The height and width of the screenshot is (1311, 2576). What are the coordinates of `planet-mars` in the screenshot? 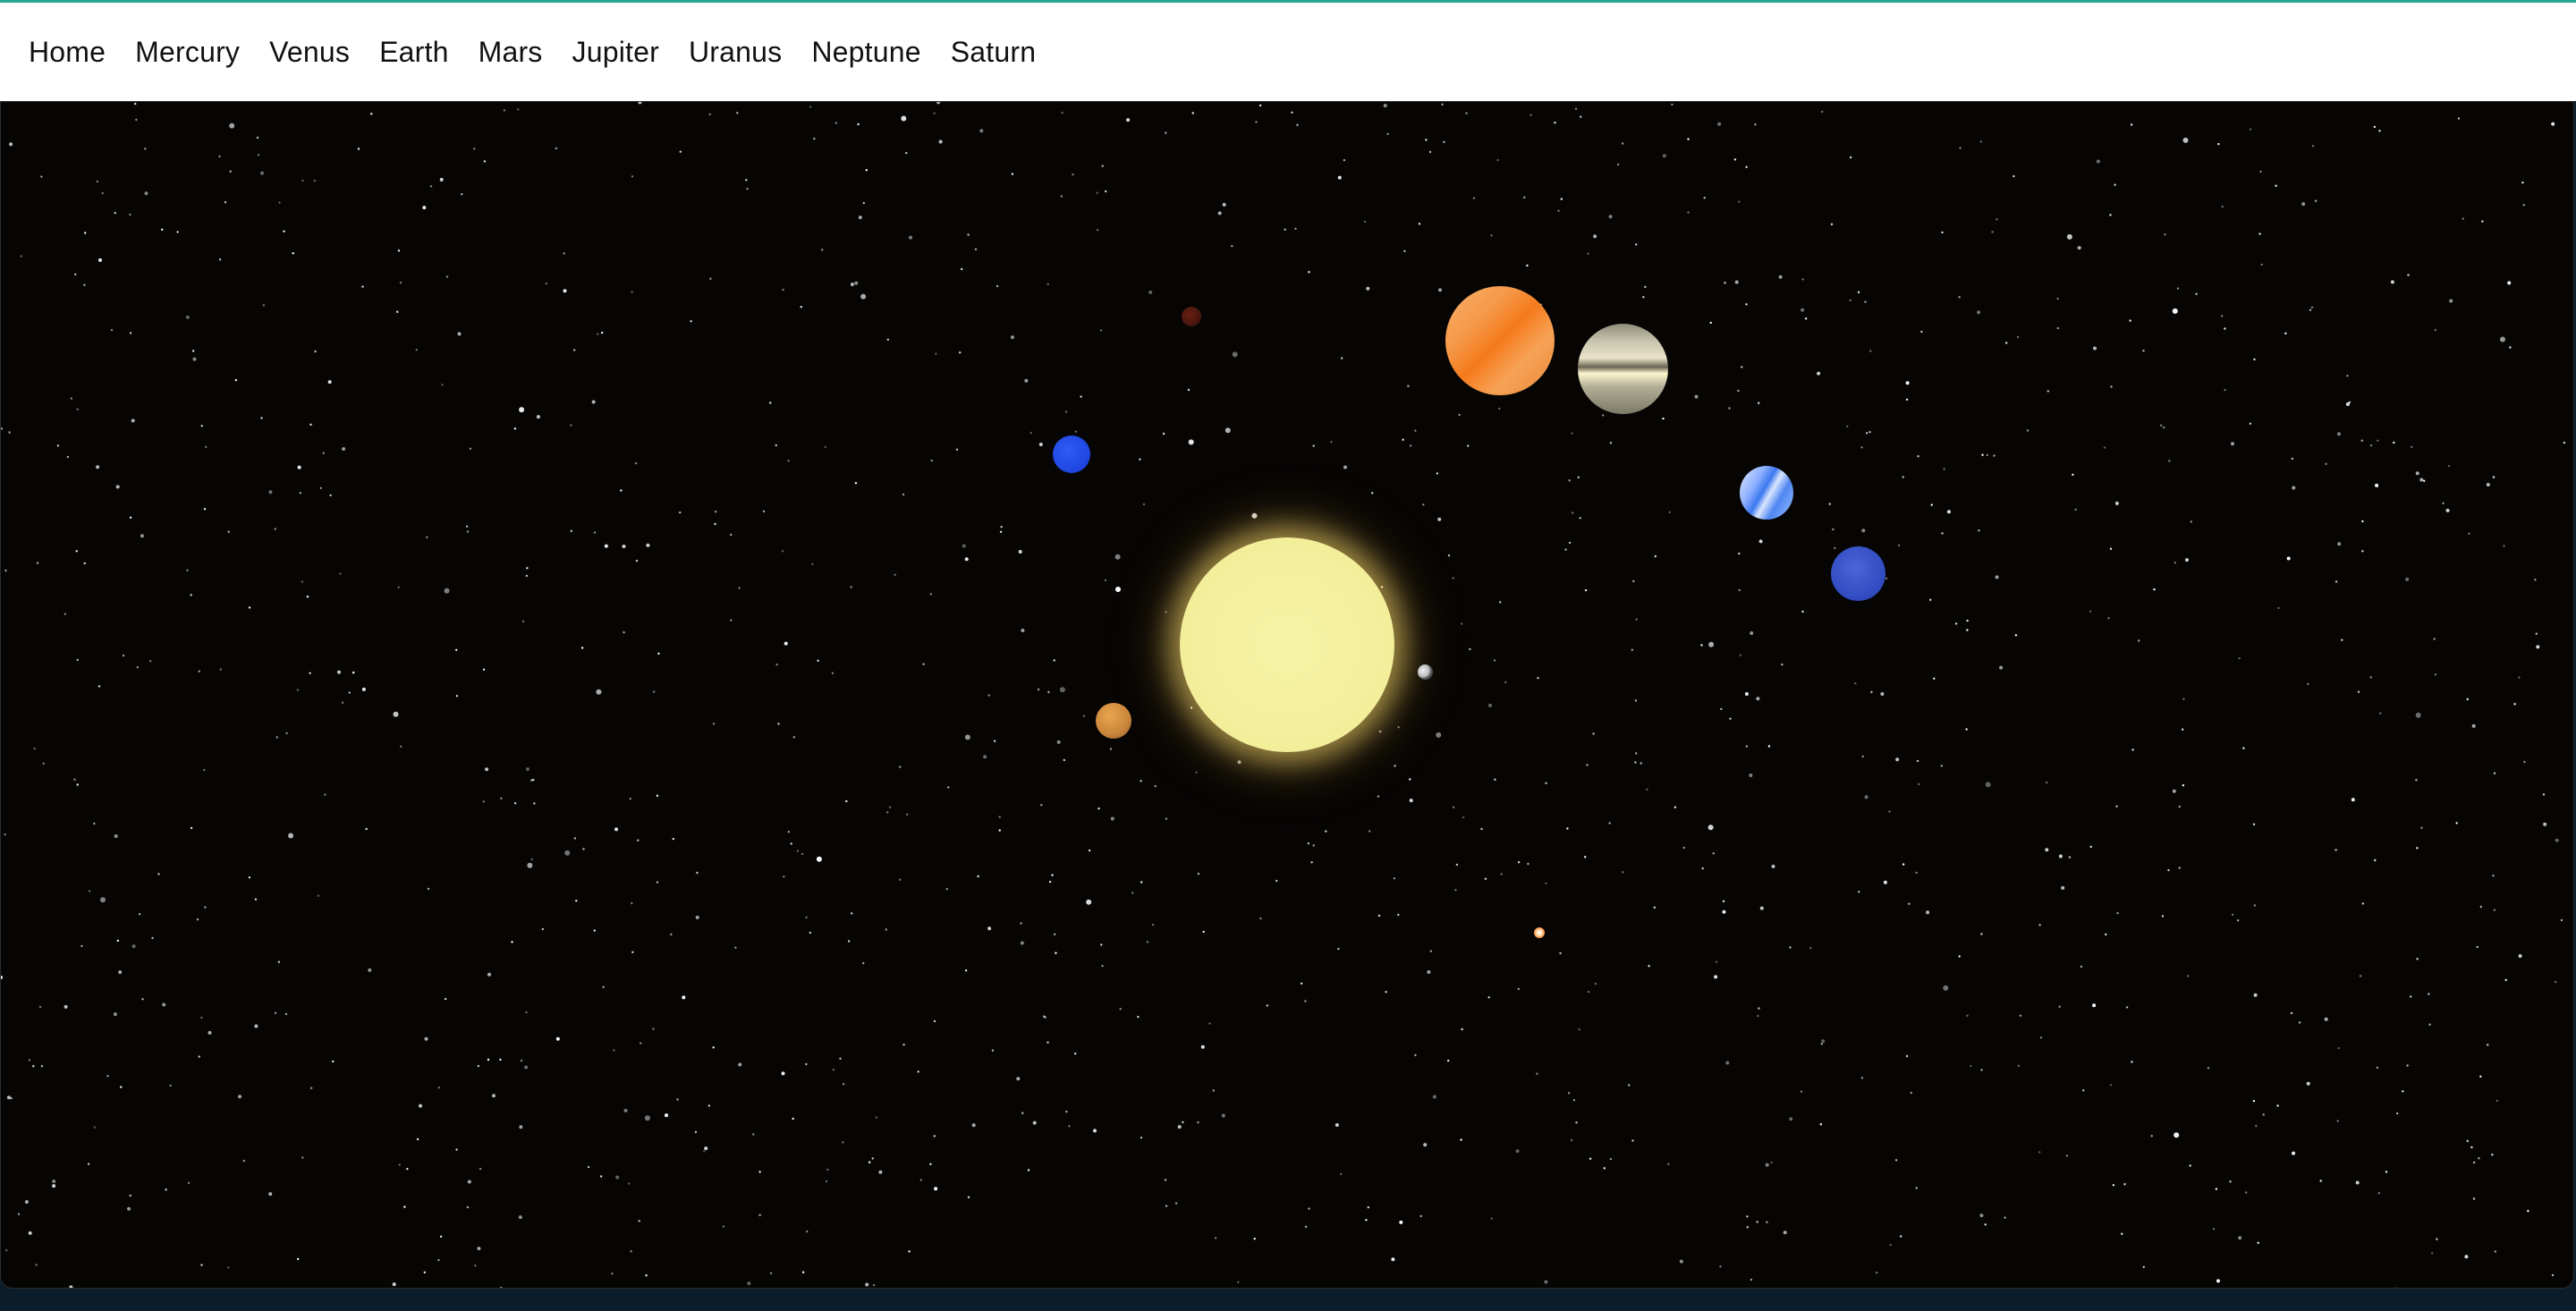 It's located at (1191, 316).